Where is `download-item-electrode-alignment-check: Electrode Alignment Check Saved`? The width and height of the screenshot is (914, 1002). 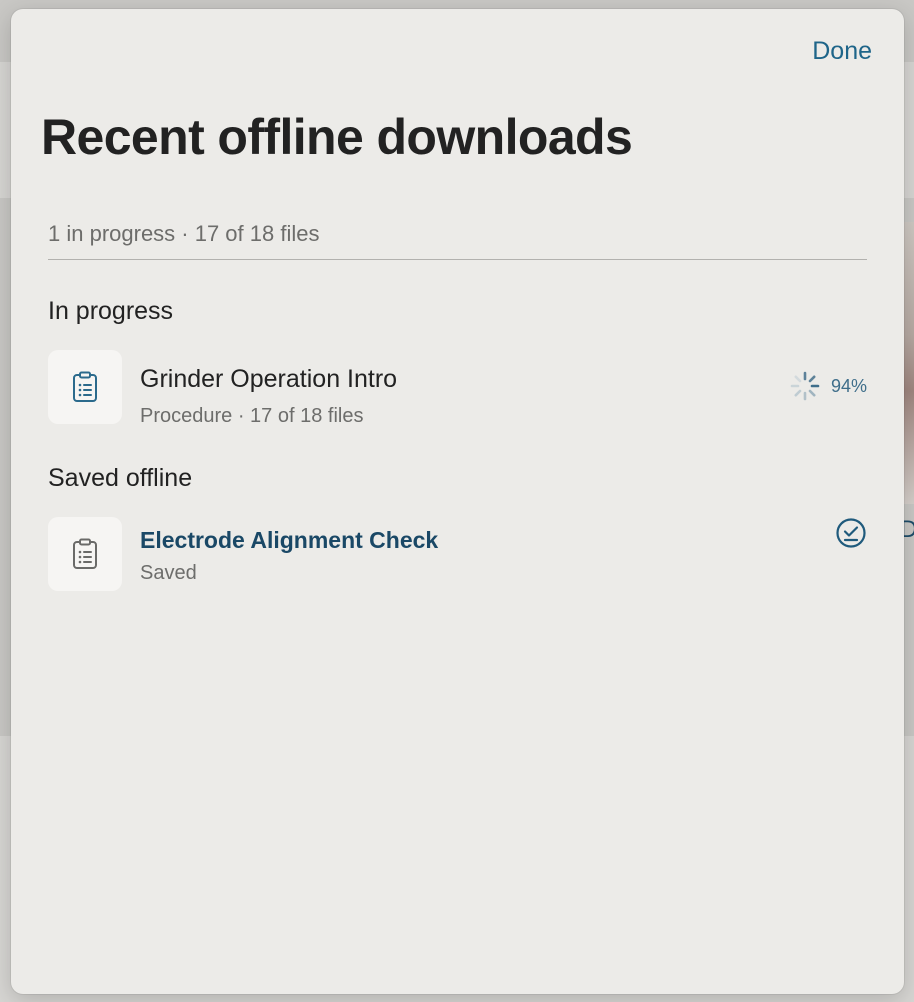 download-item-electrode-alignment-check: Electrode Alignment Check Saved is located at coordinates (457, 555).